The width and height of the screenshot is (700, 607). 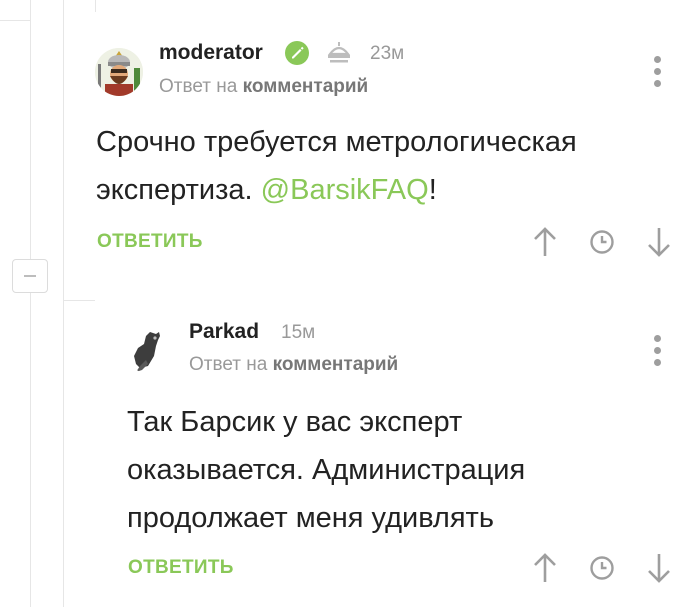 What do you see at coordinates (387, 54) in the screenshot?
I see `comment-time: 23м` at bounding box center [387, 54].